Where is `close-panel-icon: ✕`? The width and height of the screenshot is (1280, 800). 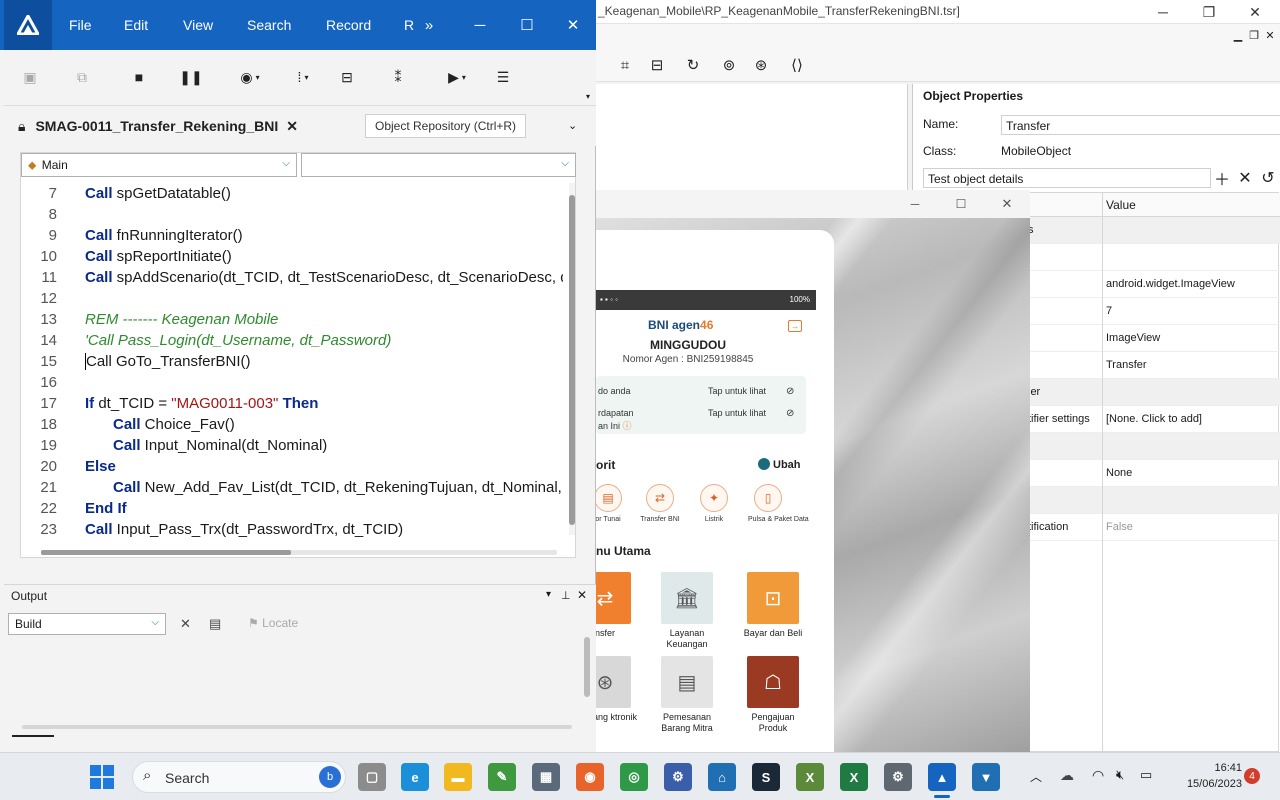
close-panel-icon: ✕ is located at coordinates (582, 595).